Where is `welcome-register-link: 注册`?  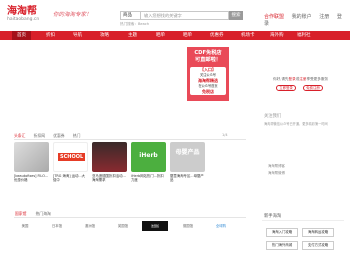
welcome-register-link: 注册 is located at coordinates (302, 79).